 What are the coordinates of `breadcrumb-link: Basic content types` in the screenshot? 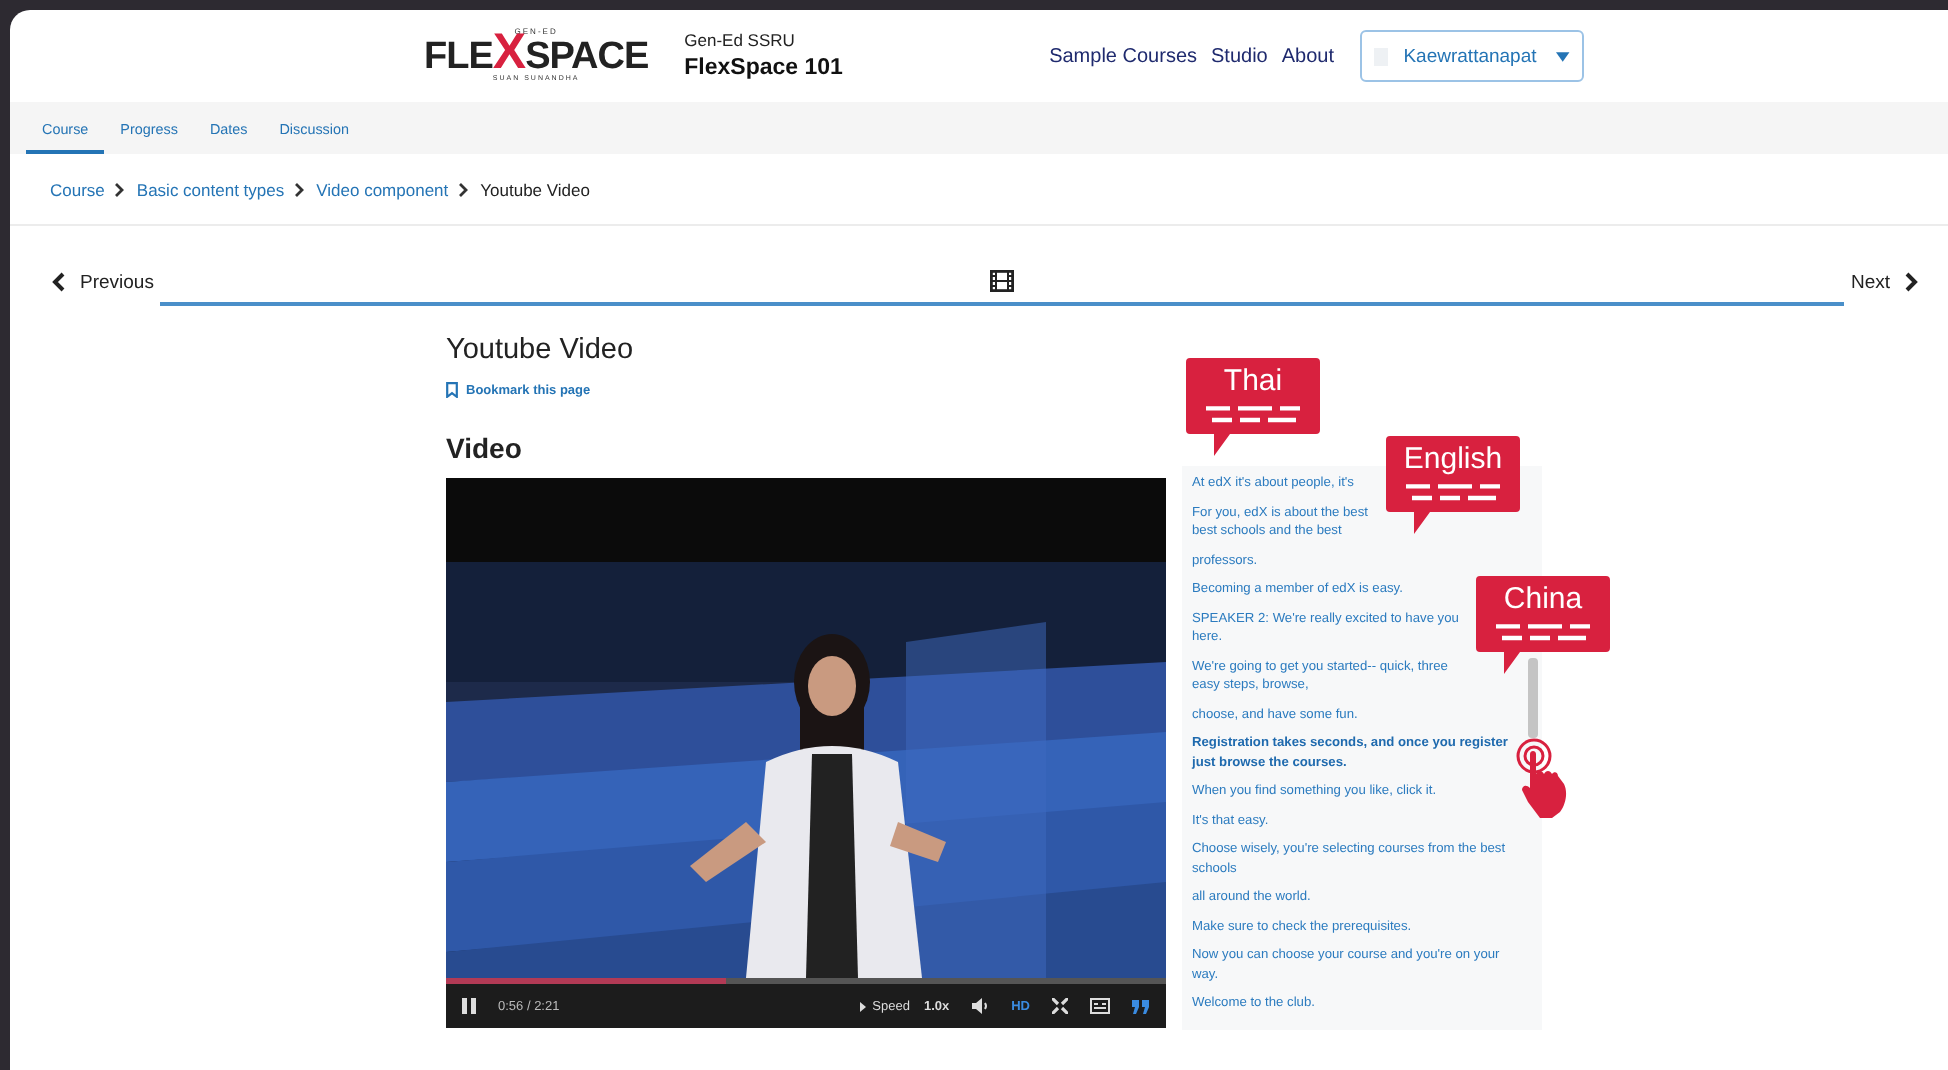 It's located at (210, 189).